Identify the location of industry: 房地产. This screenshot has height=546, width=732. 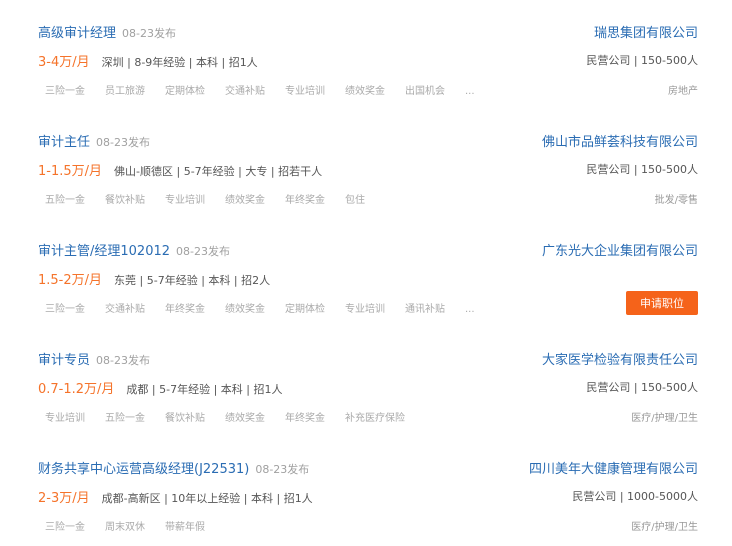
(683, 91).